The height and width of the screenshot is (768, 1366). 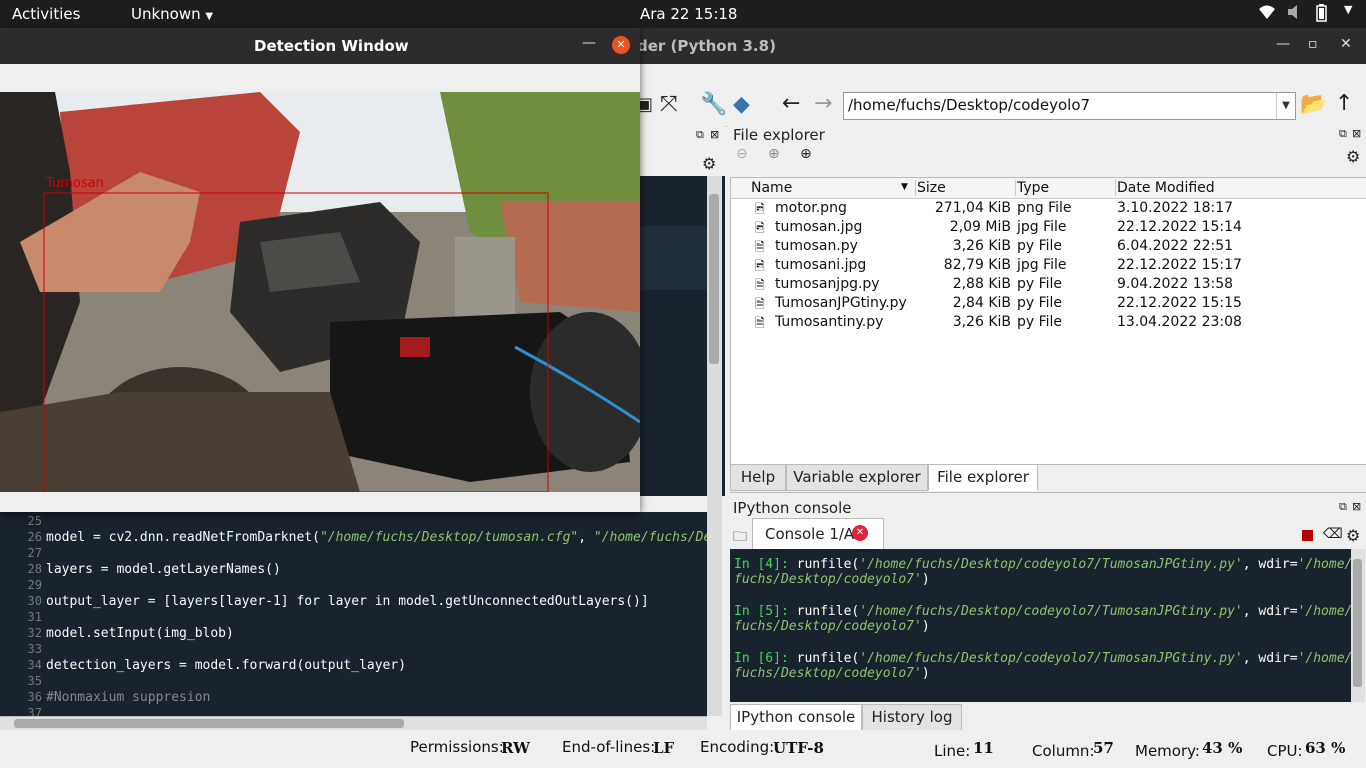 I want to click on detection-label: Tumosan, so click(x=74, y=183).